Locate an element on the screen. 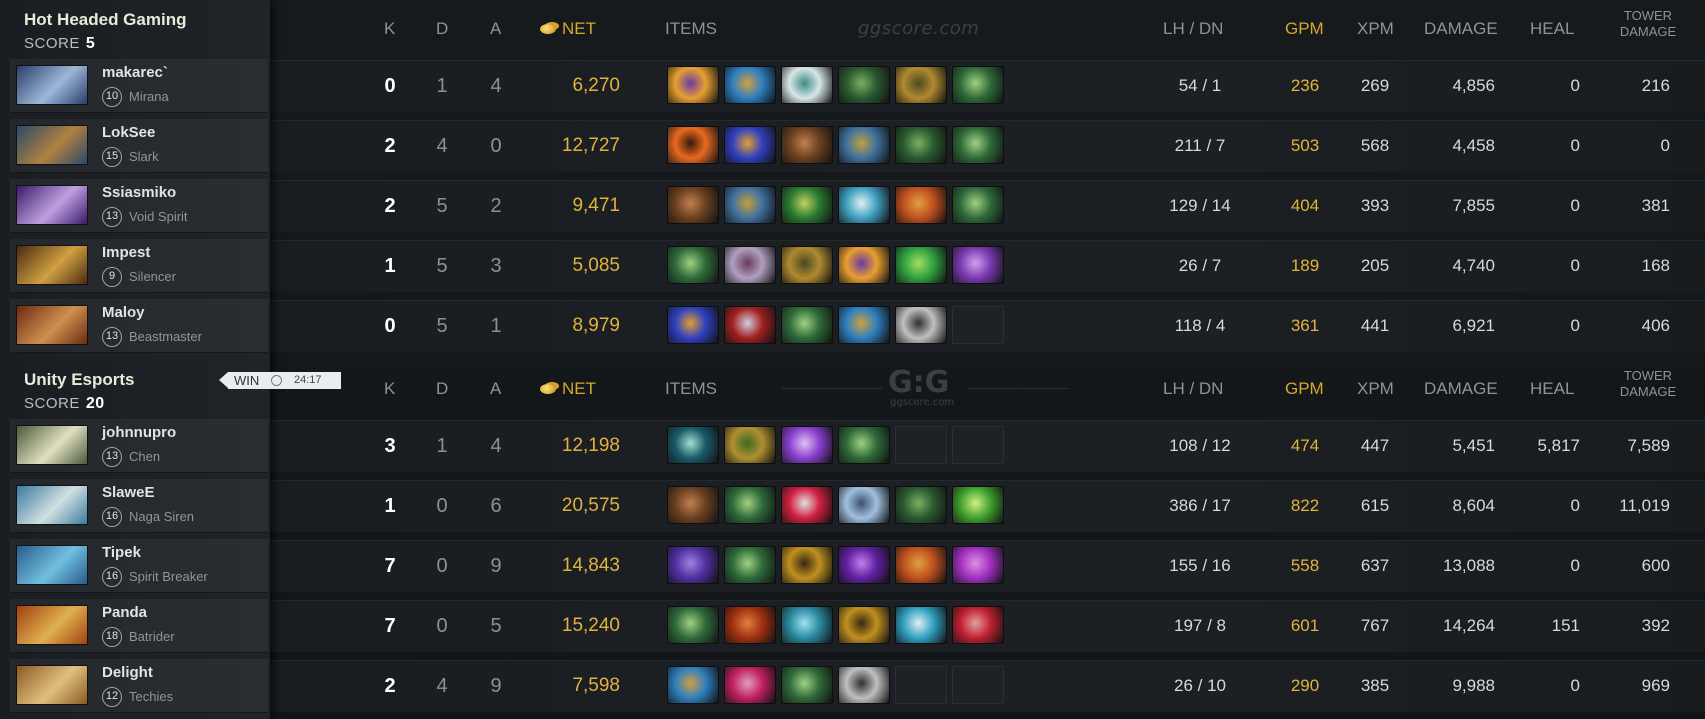 This screenshot has height=719, width=1705. player-card: Delight 12 Techies is located at coordinates (139, 686).